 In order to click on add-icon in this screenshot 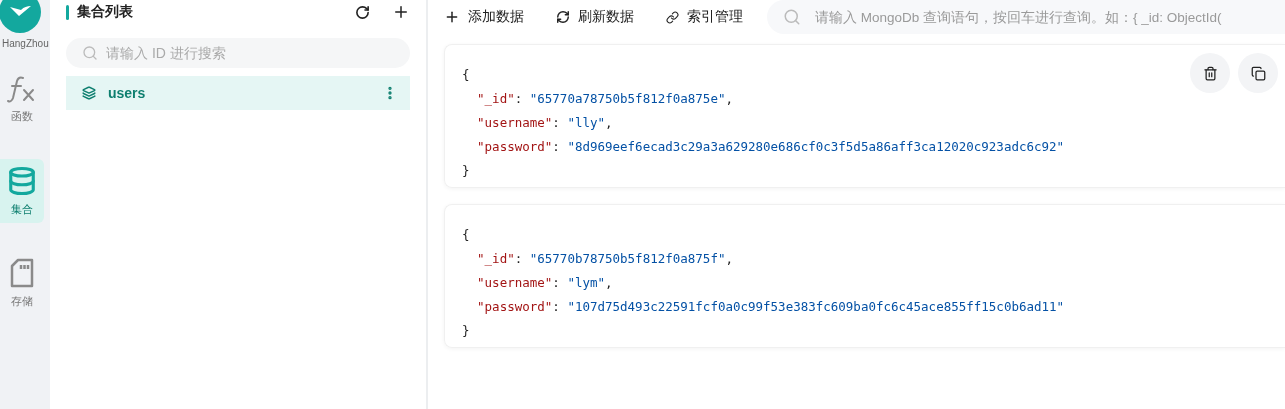, I will do `click(401, 12)`.